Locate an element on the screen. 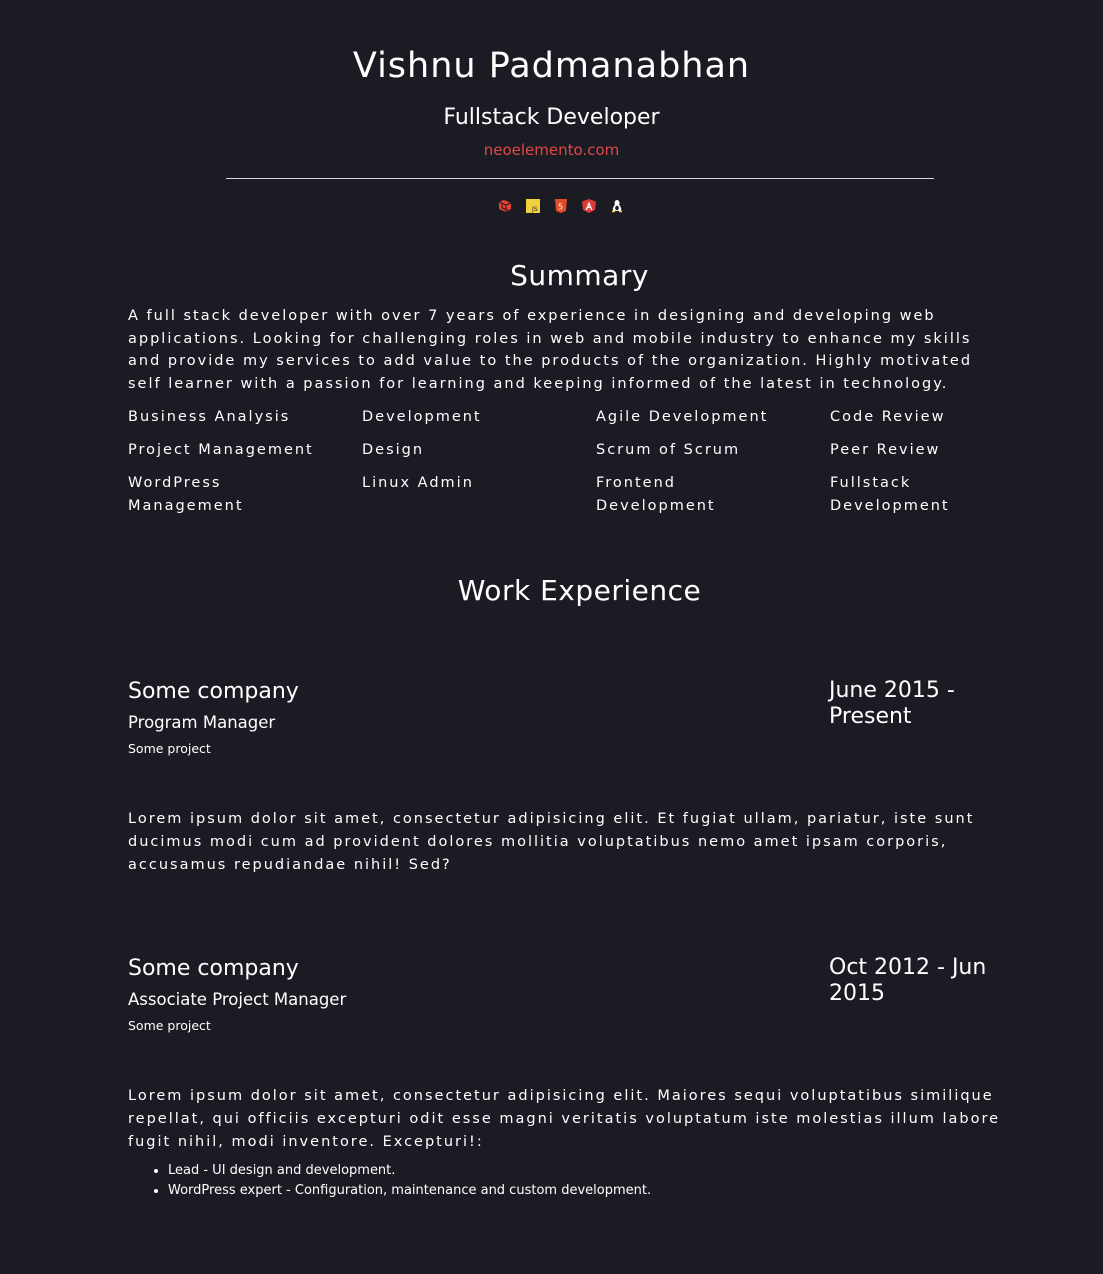 The width and height of the screenshot is (1103, 1274). javascript-icon: JS is located at coordinates (532, 206).